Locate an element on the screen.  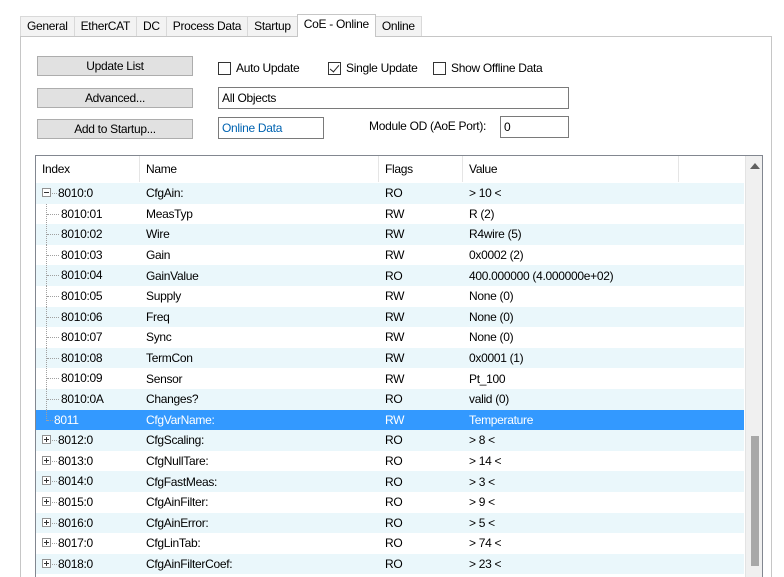
row-index-cell: 8010:07 is located at coordinates (88, 338).